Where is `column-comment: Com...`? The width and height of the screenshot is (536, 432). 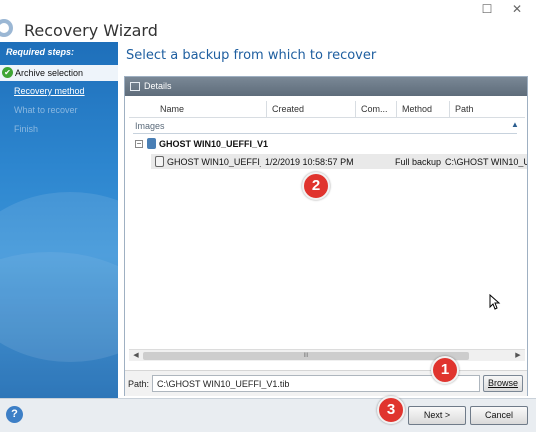
column-comment: Com... is located at coordinates (375, 109).